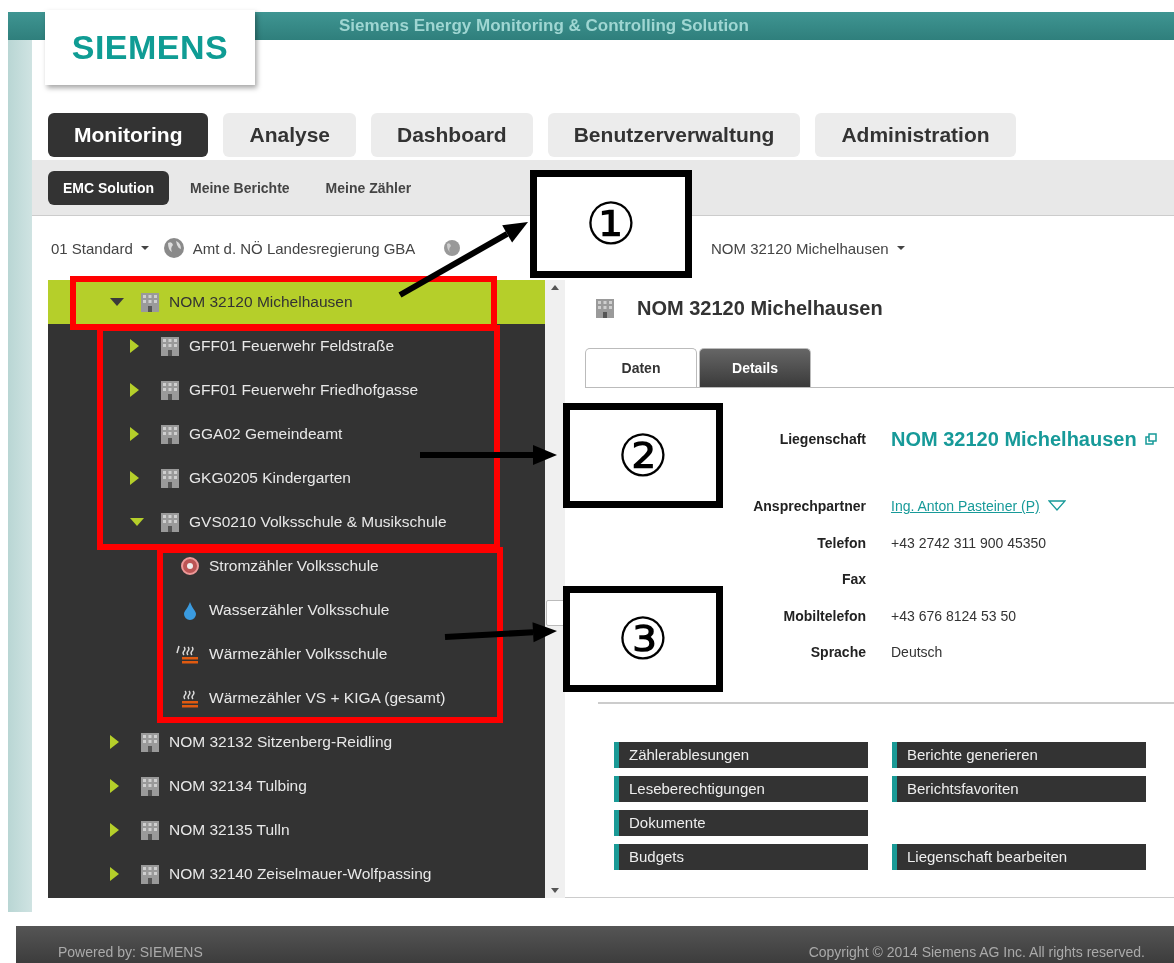 The height and width of the screenshot is (963, 1174). I want to click on tree-item-label: NOM 32120 Michelhausen, so click(261, 302).